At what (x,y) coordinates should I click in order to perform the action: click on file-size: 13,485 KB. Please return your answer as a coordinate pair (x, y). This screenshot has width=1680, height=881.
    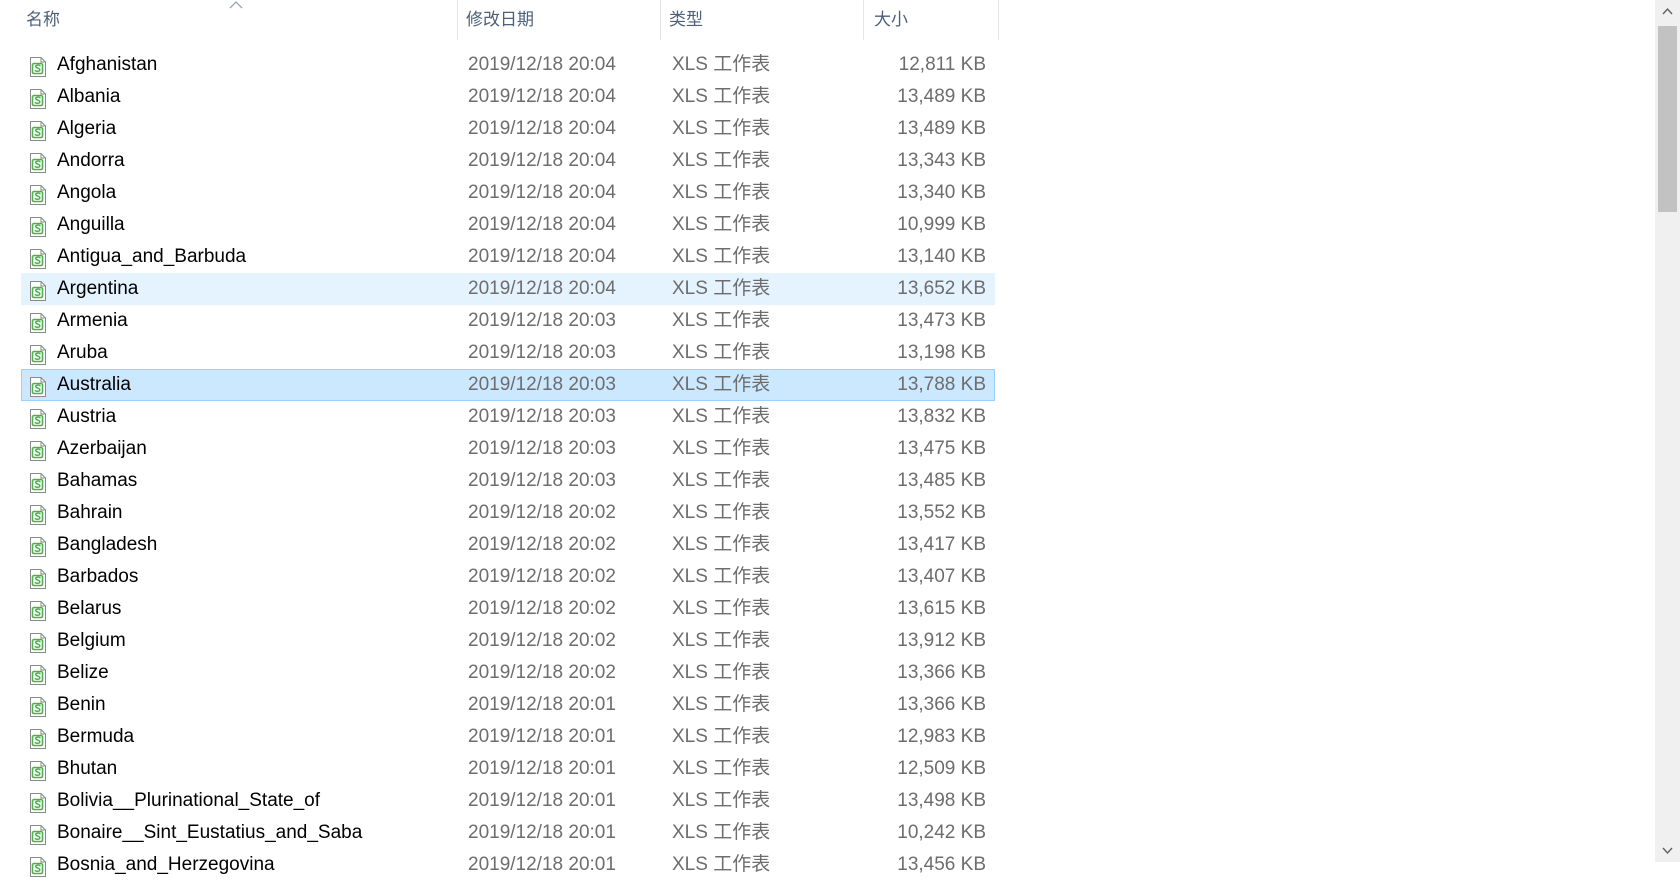
    Looking at the image, I should click on (941, 480).